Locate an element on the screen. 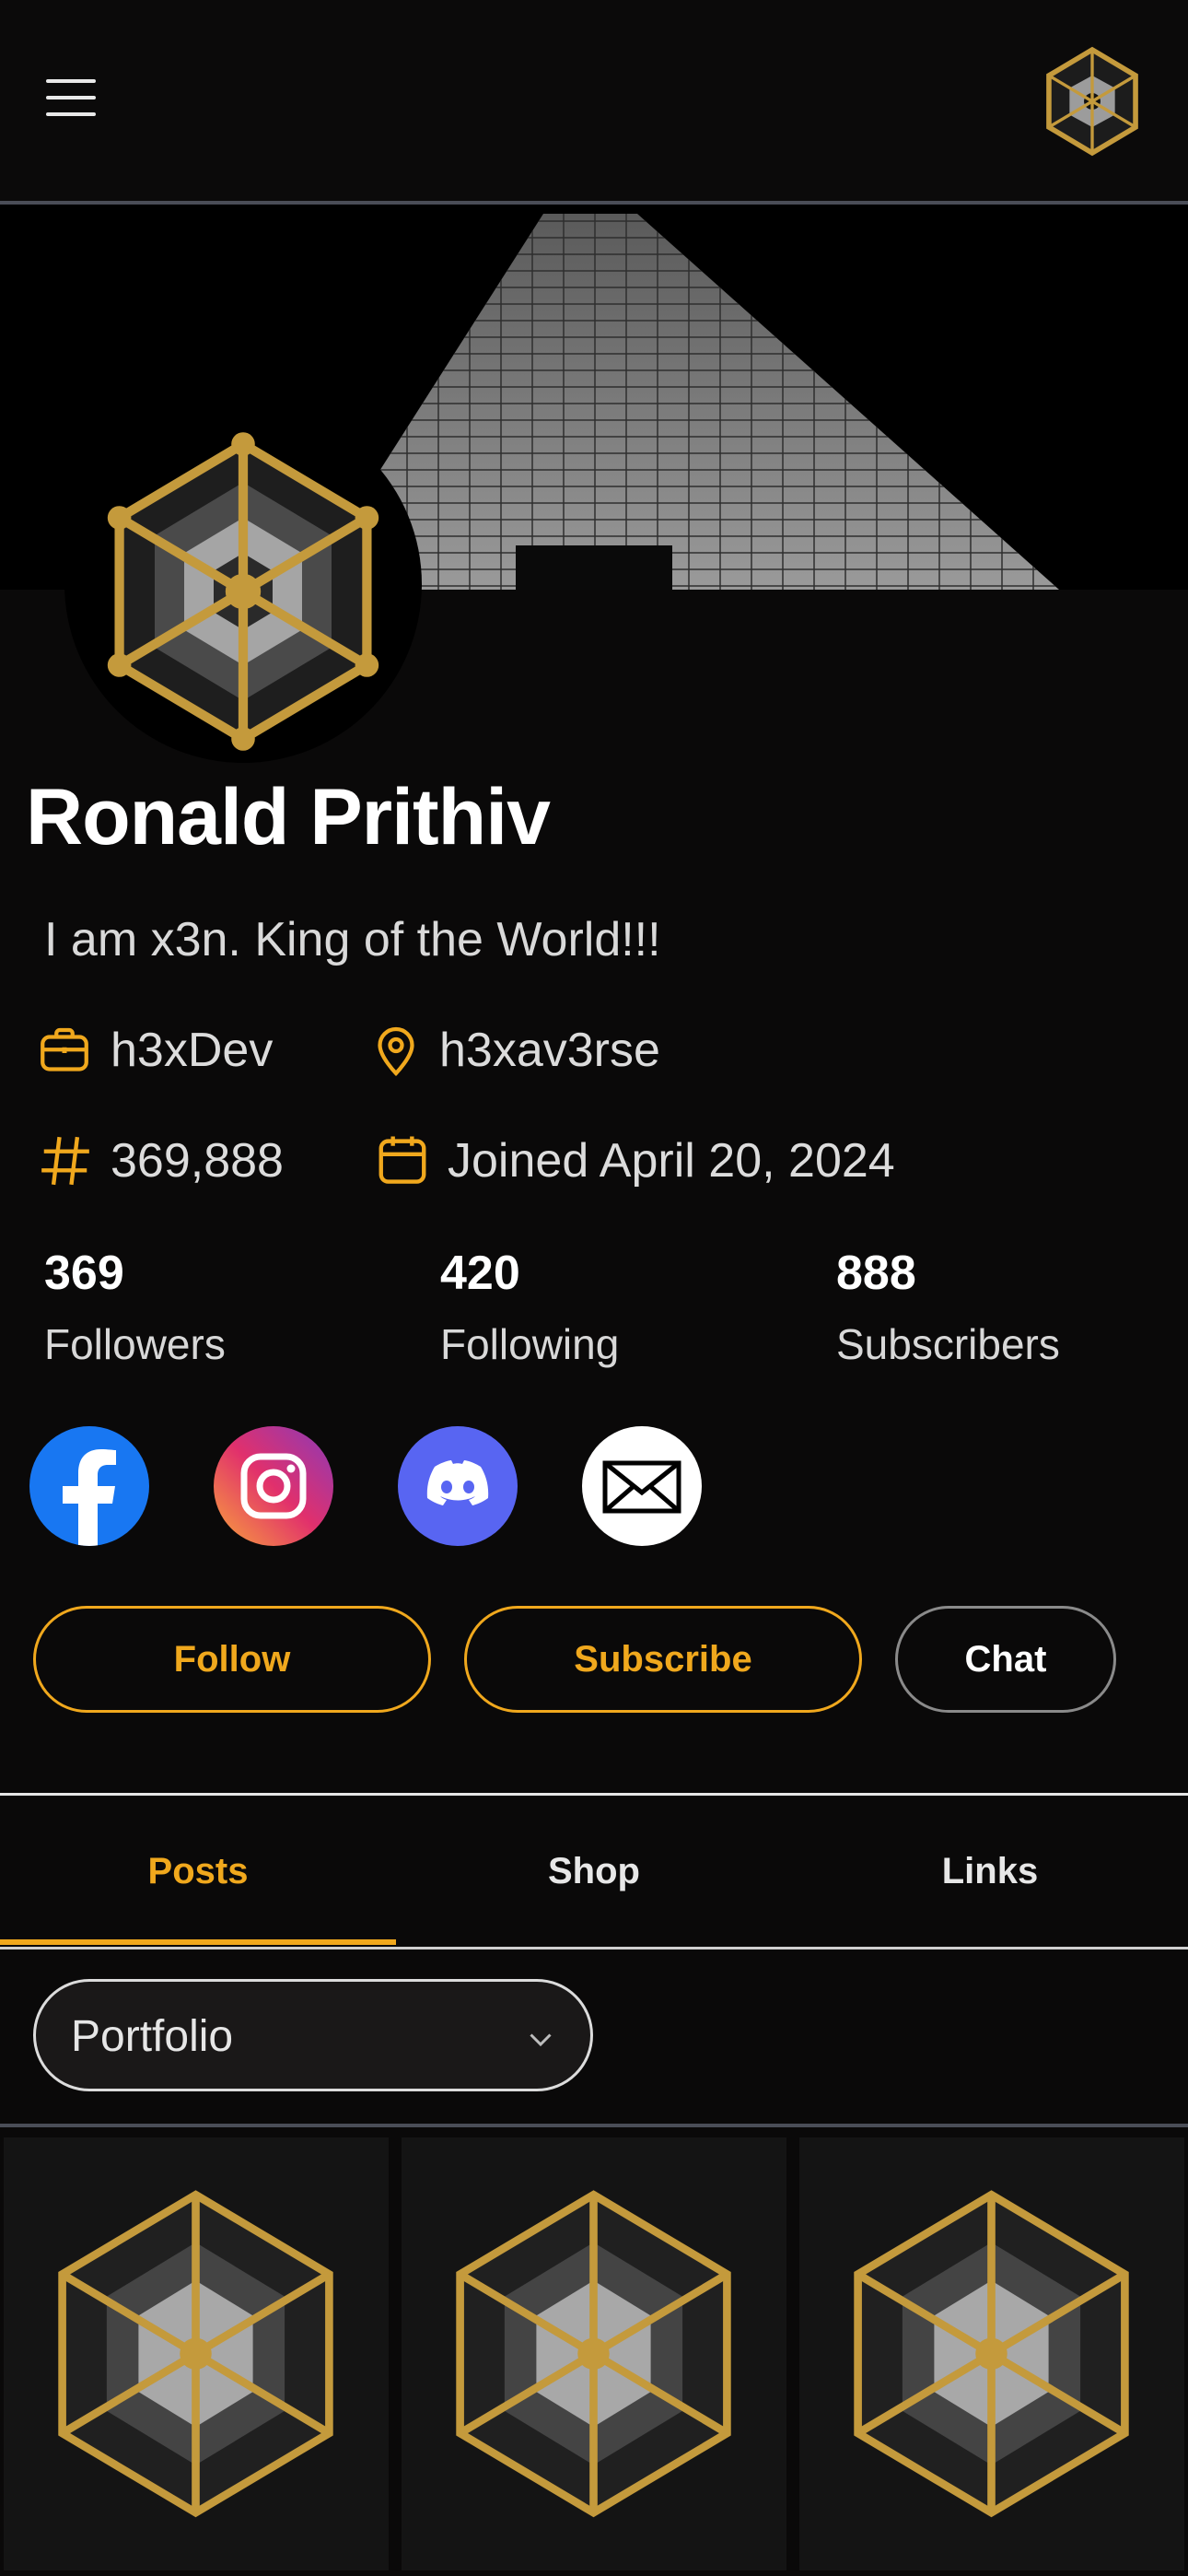  profile-name: Ronald Prithiv is located at coordinates (288, 817).